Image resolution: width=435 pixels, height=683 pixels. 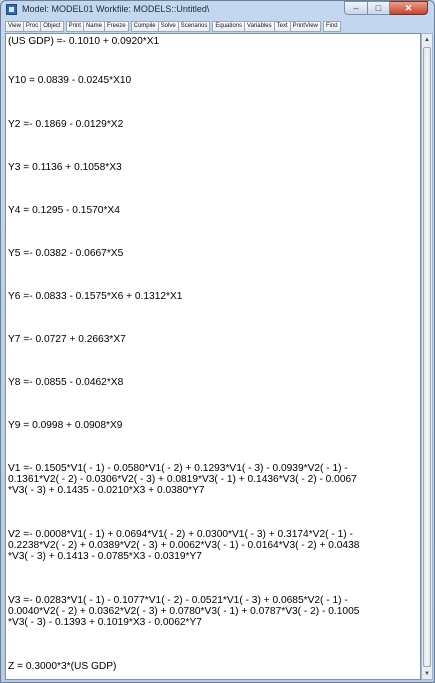 I want to click on printview-button: PrintView, so click(x=305, y=26).